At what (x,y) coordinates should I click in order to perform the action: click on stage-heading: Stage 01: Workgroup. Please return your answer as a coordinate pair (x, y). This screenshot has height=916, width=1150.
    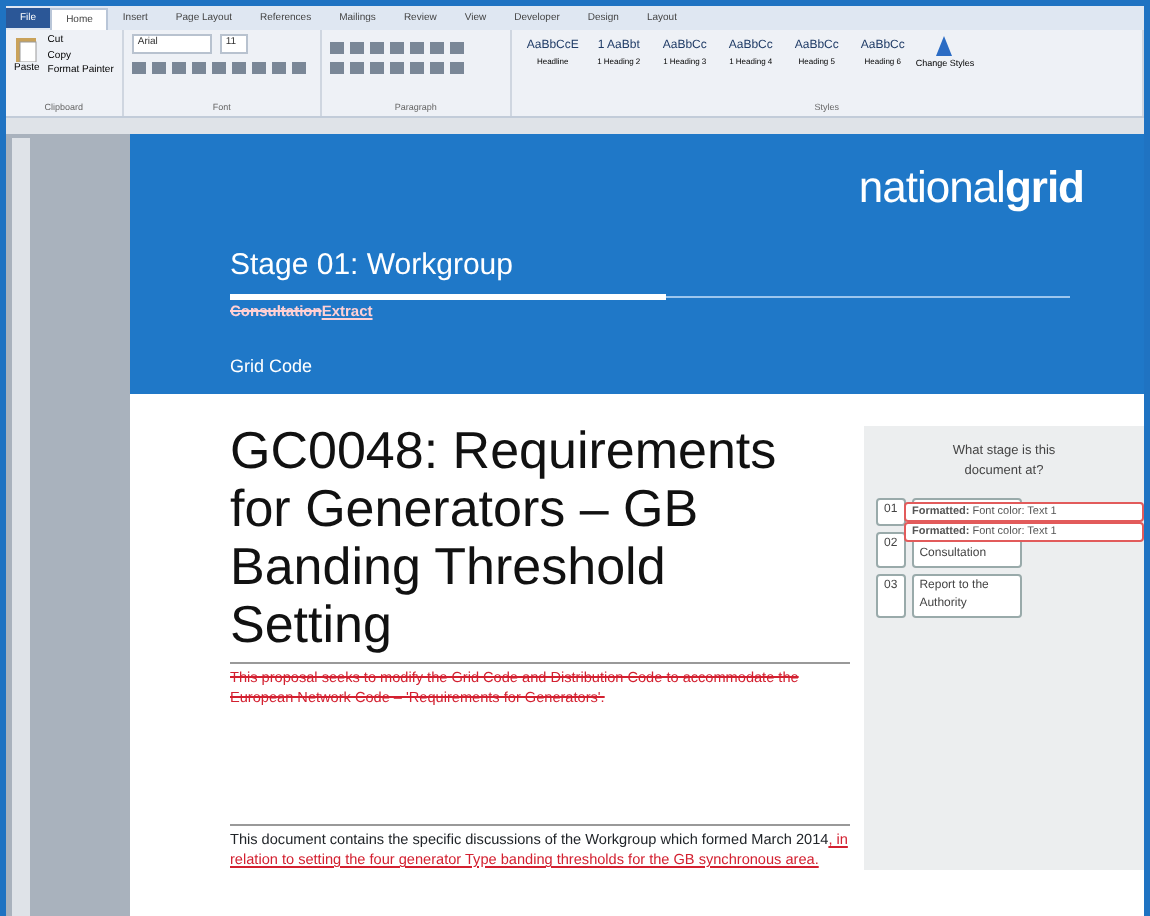
    Looking at the image, I should click on (372, 266).